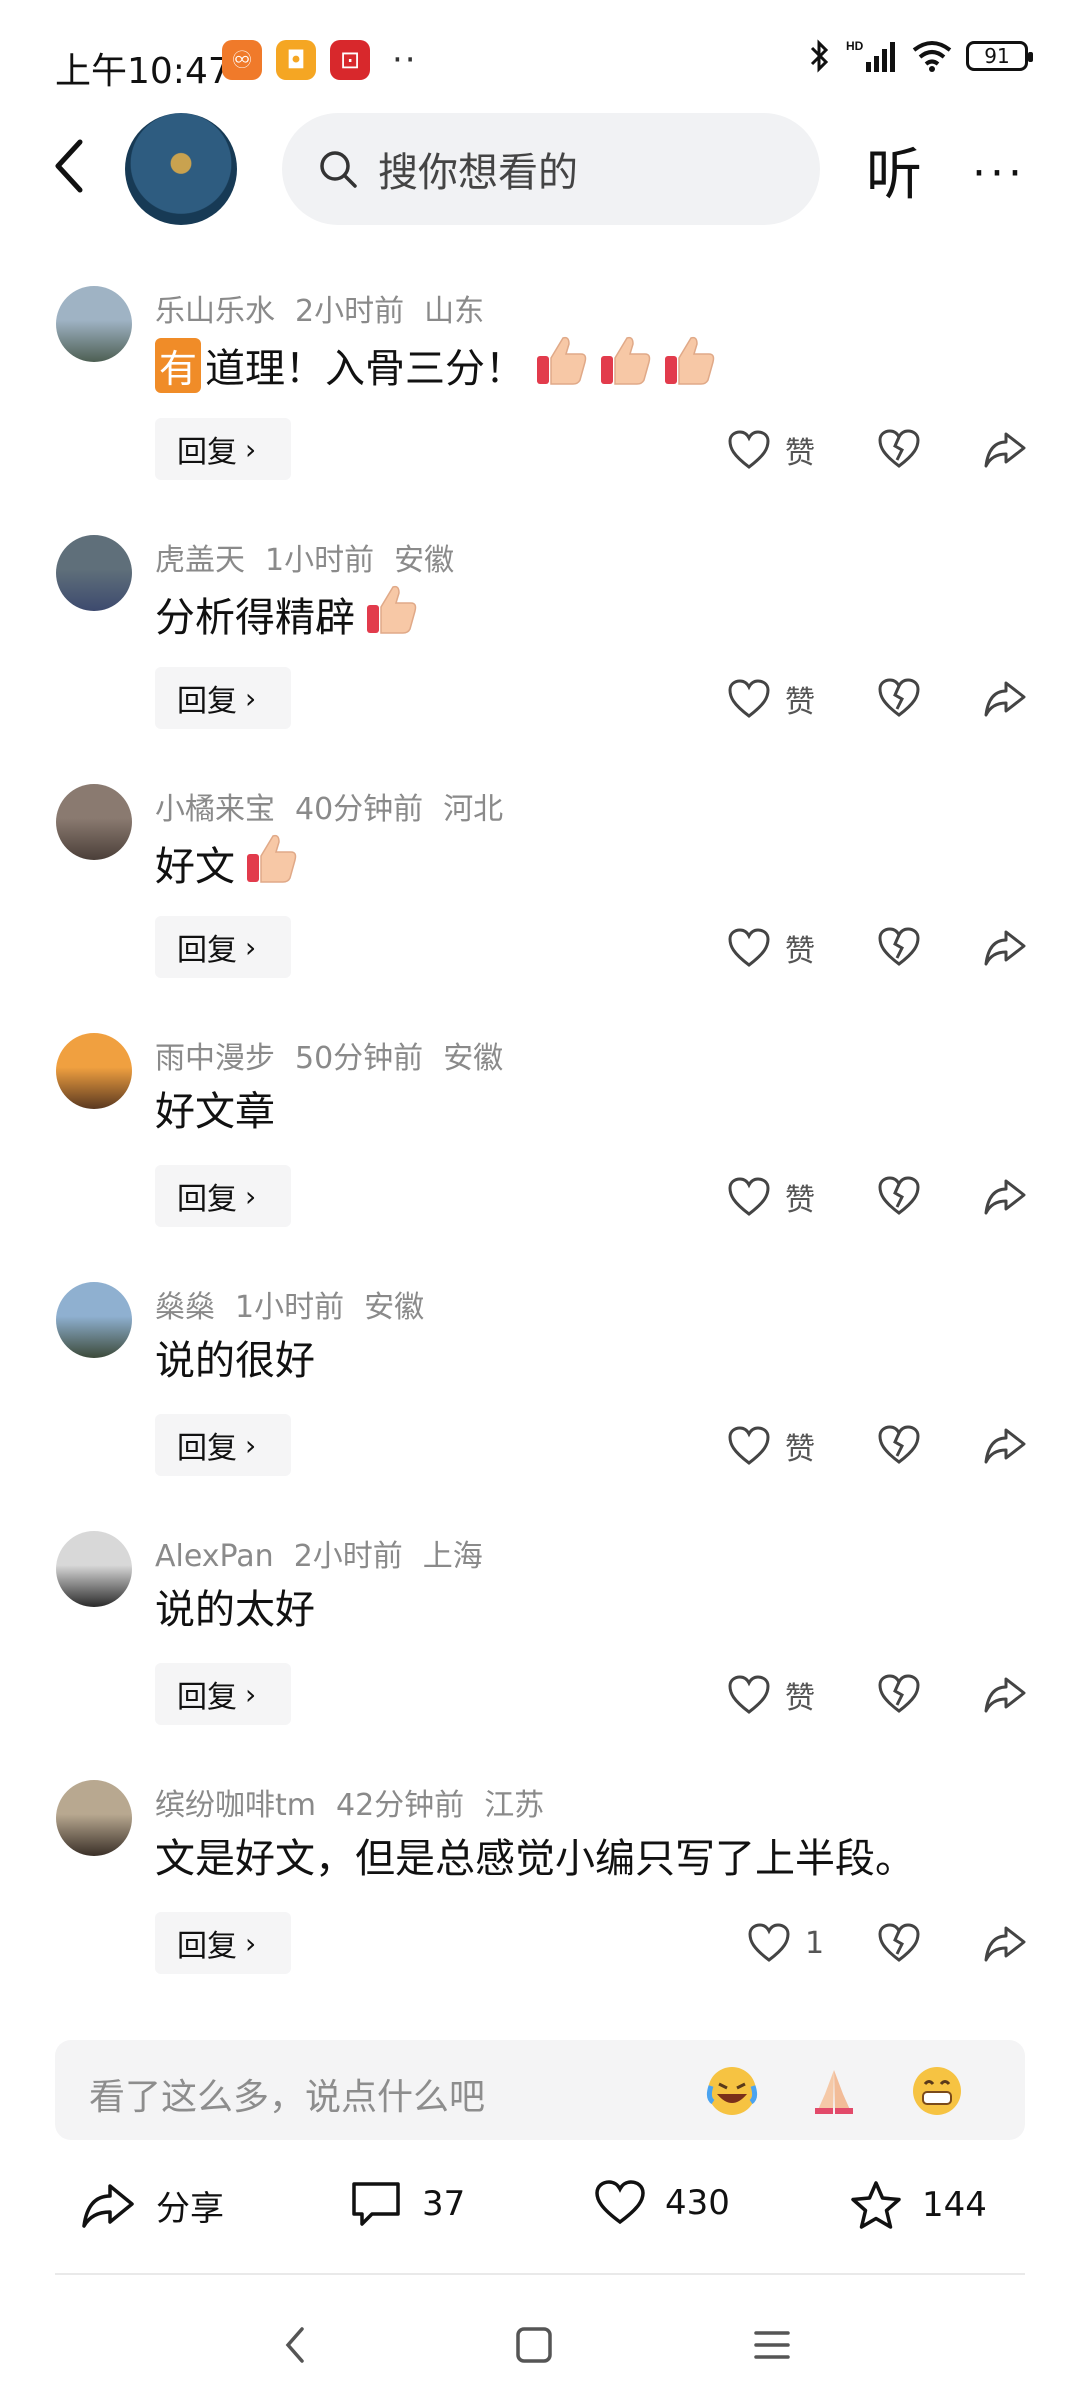  I want to click on comment-username: AlexPan, so click(214, 1556).